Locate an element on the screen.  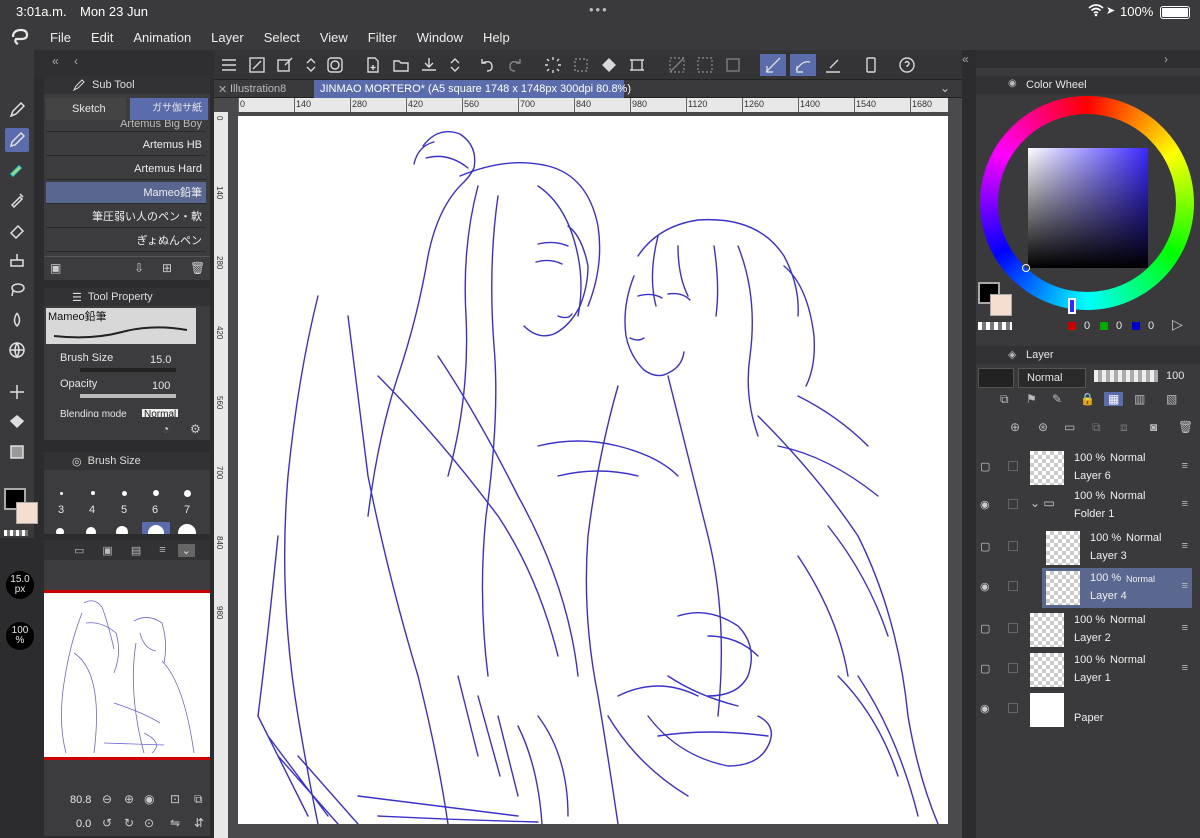
brush-item-mameo: Mameo鉛筆 is located at coordinates (126, 193).